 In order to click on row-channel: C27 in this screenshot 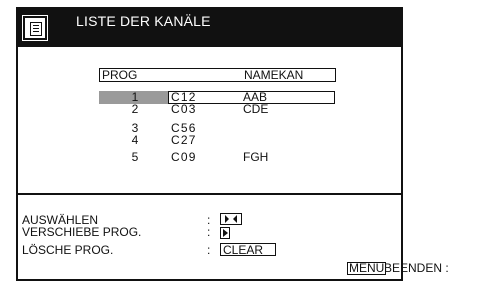, I will do `click(184, 140)`.